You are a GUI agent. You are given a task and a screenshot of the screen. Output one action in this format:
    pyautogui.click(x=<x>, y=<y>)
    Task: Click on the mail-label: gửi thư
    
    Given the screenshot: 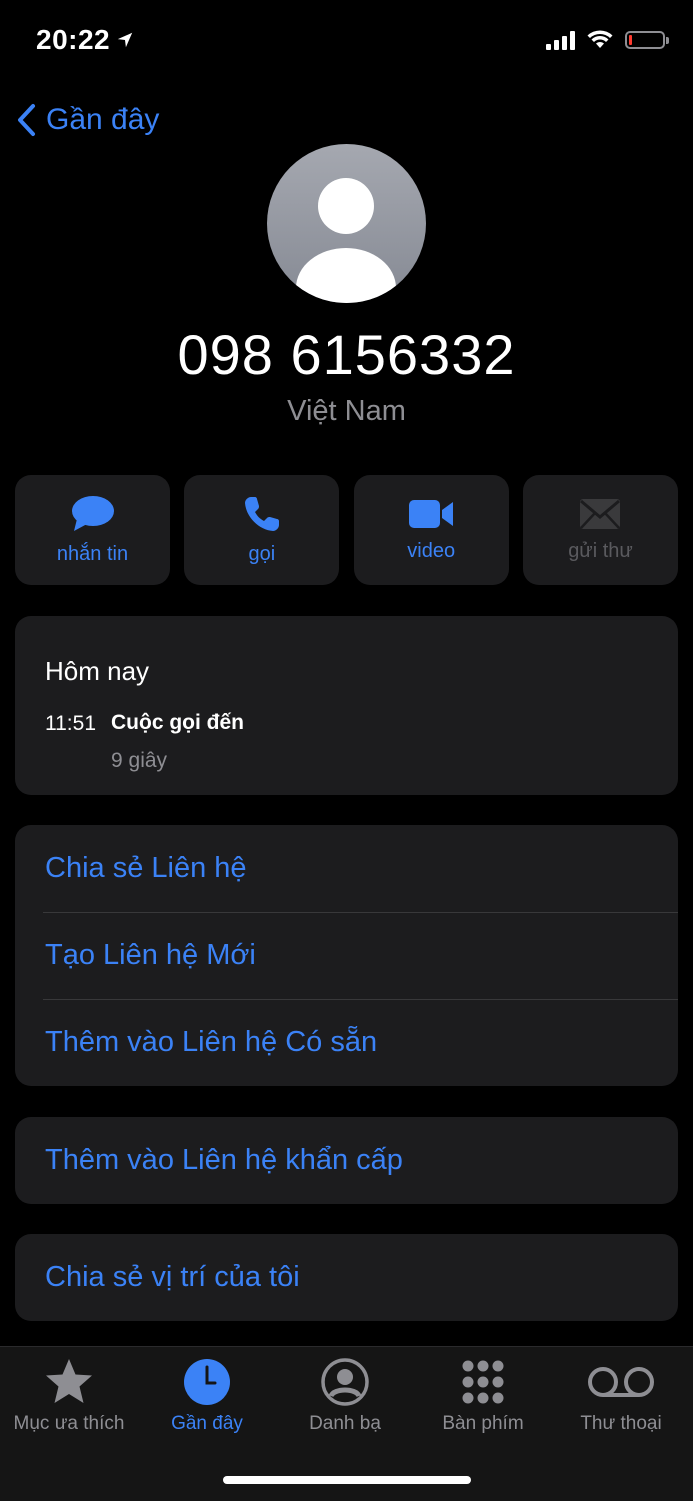 What is the action you would take?
    pyautogui.click(x=600, y=550)
    